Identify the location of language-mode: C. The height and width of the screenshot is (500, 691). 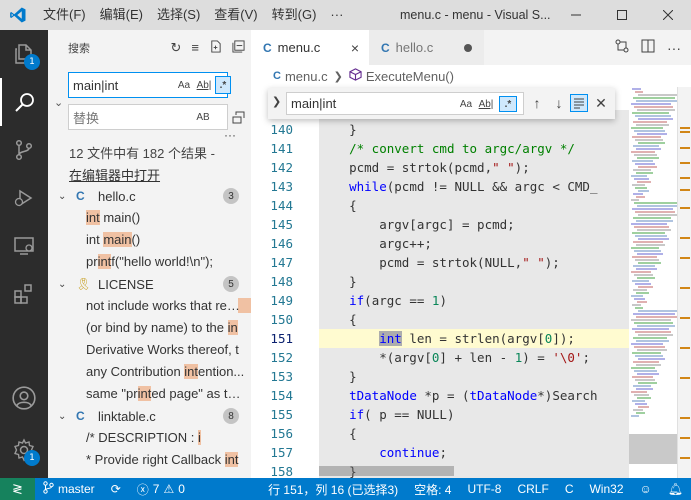
(569, 489).